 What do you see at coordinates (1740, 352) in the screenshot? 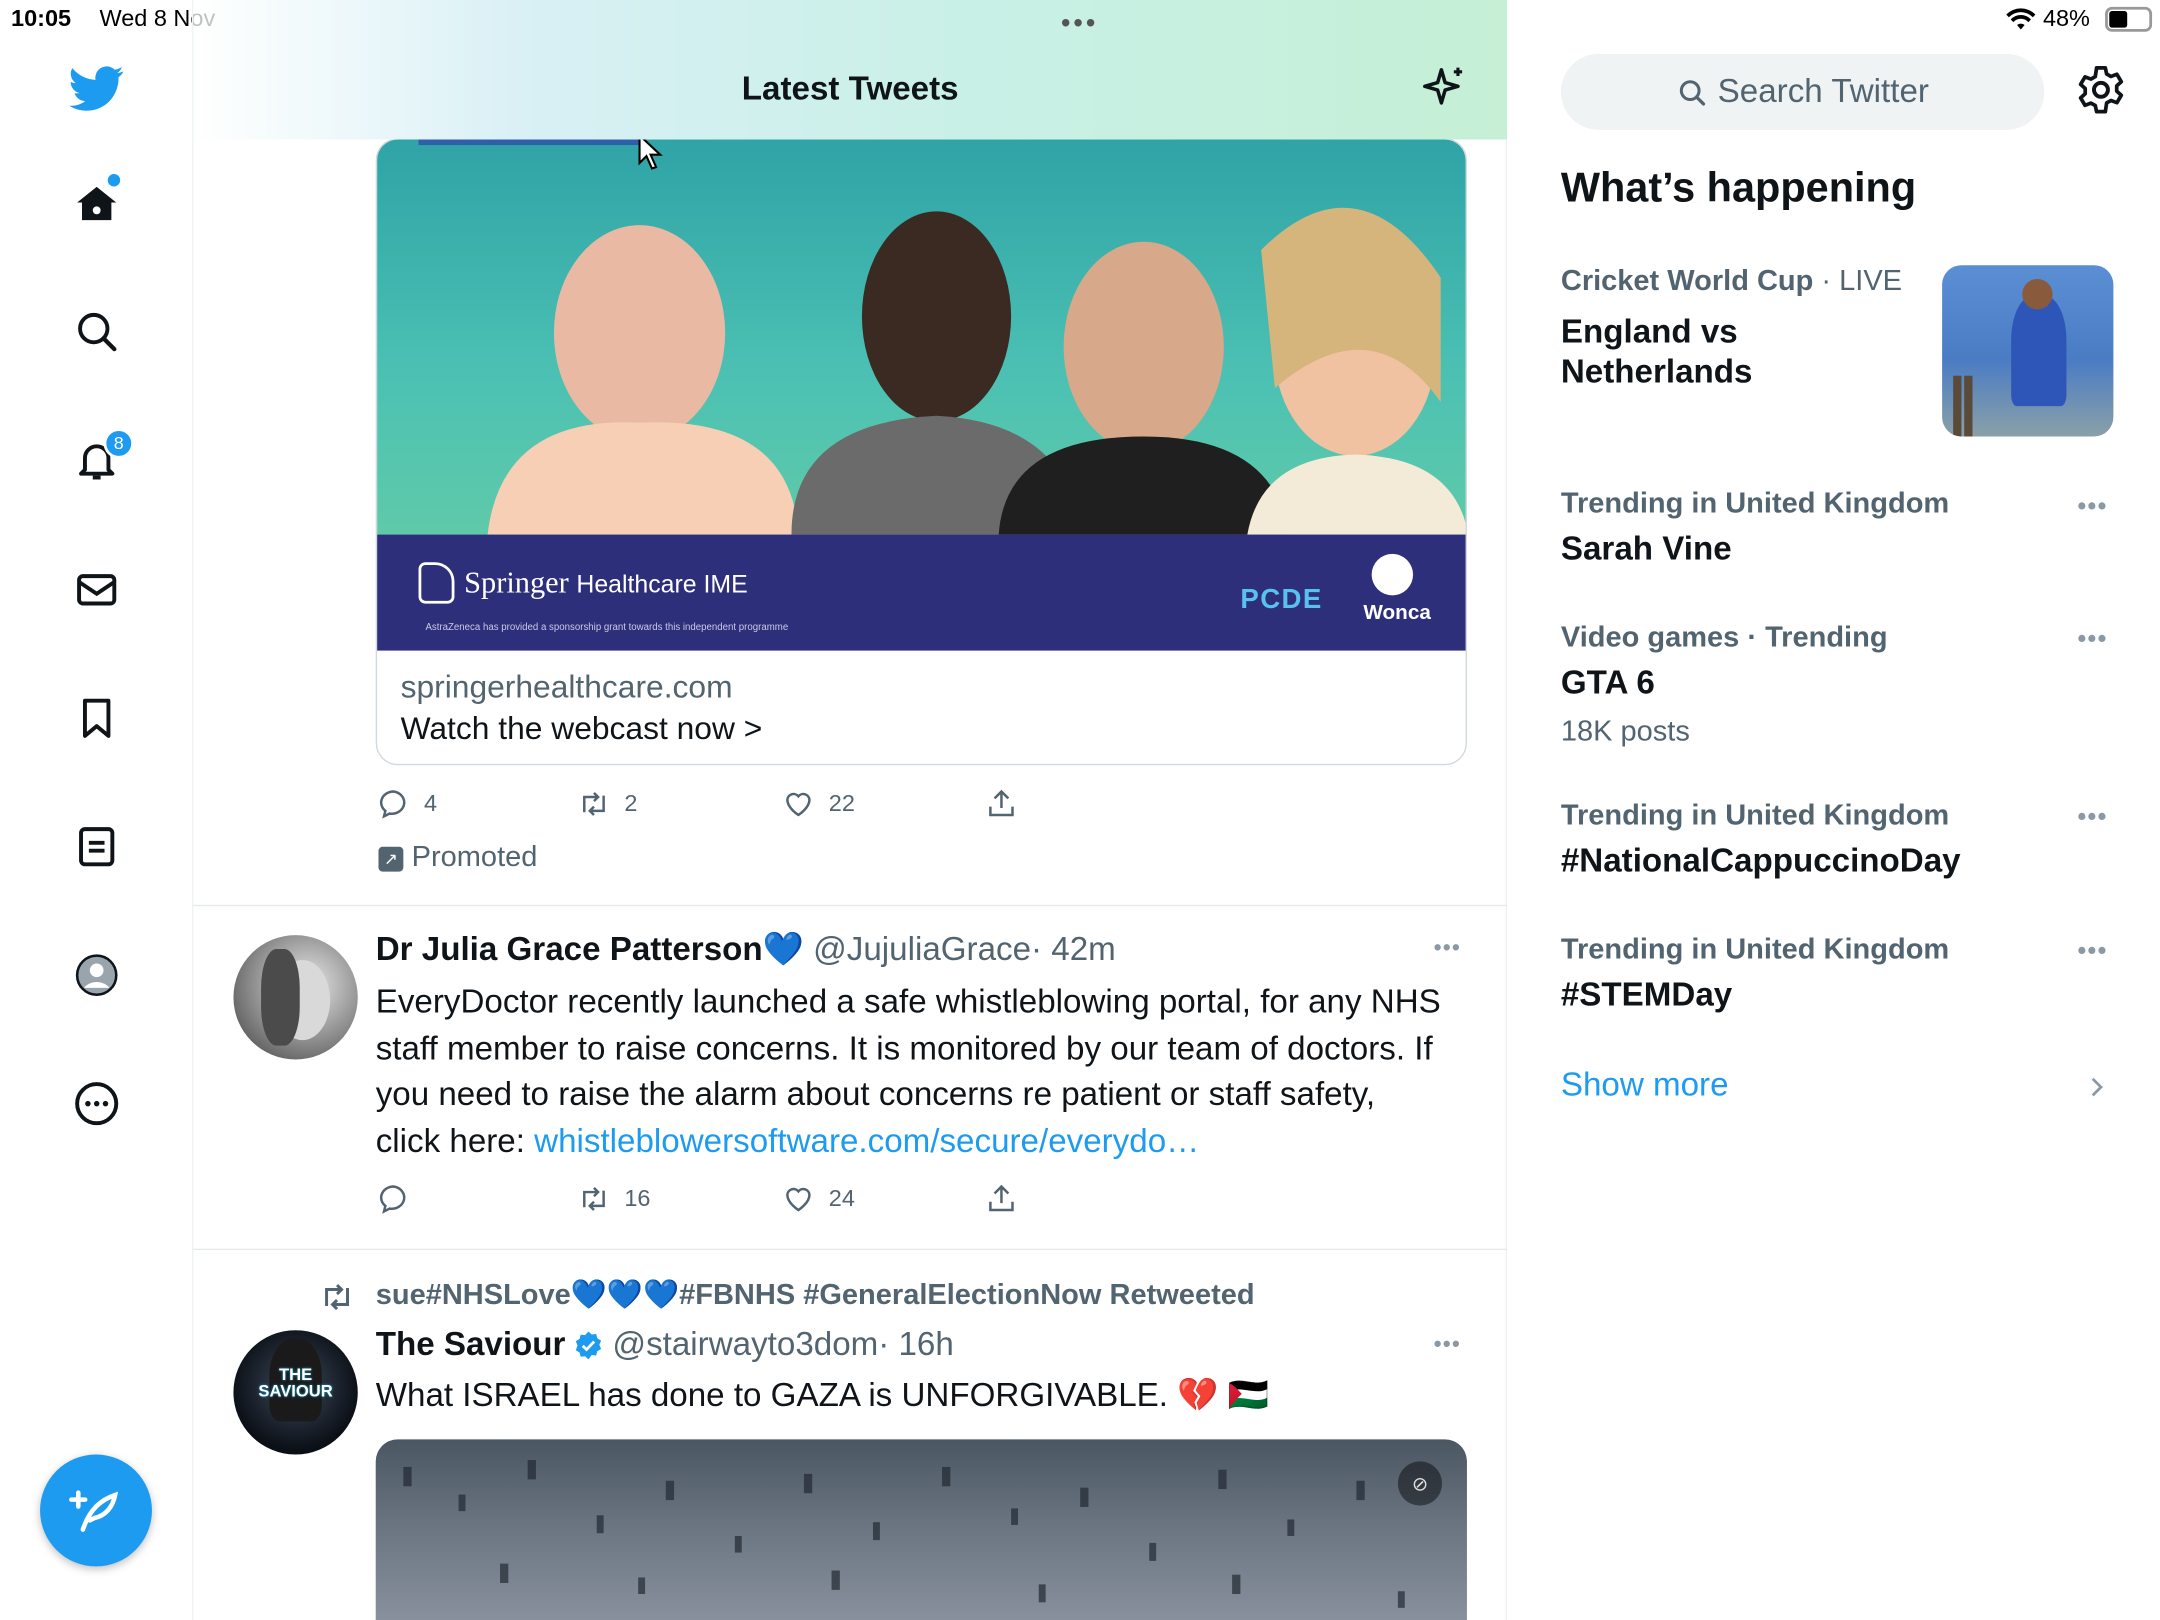
I see `trend-0-title: England vs Netherlands` at bounding box center [1740, 352].